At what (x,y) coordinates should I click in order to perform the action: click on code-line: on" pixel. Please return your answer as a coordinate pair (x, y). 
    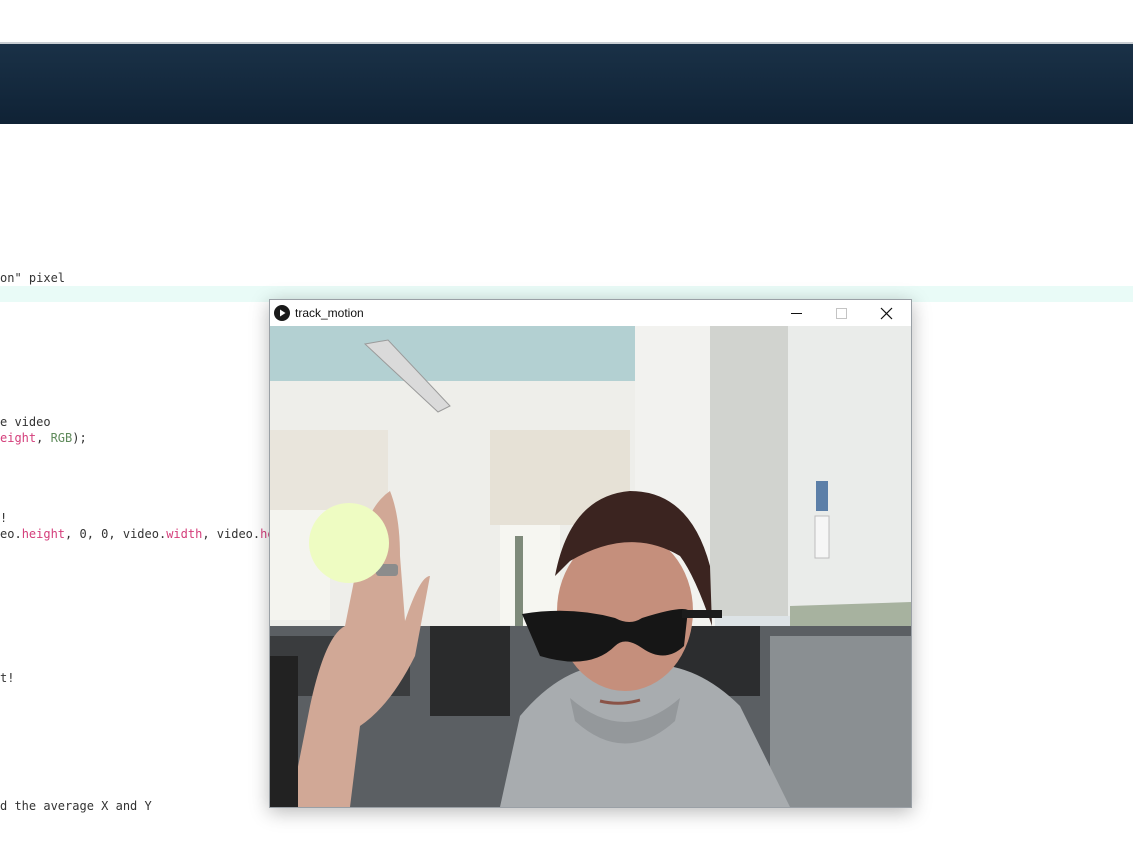
    Looking at the image, I should click on (33, 278).